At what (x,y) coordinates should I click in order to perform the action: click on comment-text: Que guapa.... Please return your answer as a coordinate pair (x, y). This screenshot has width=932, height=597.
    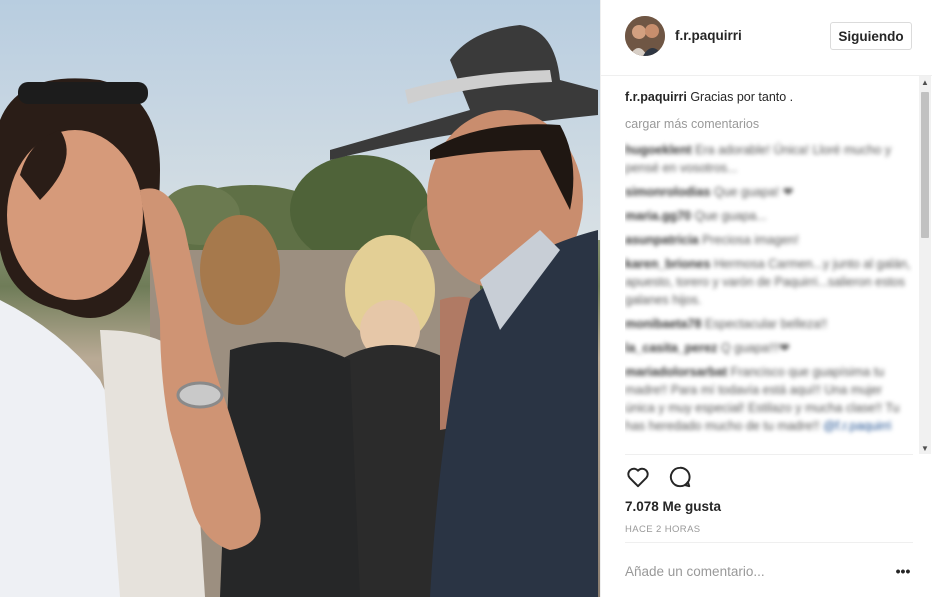
    Looking at the image, I should click on (730, 216).